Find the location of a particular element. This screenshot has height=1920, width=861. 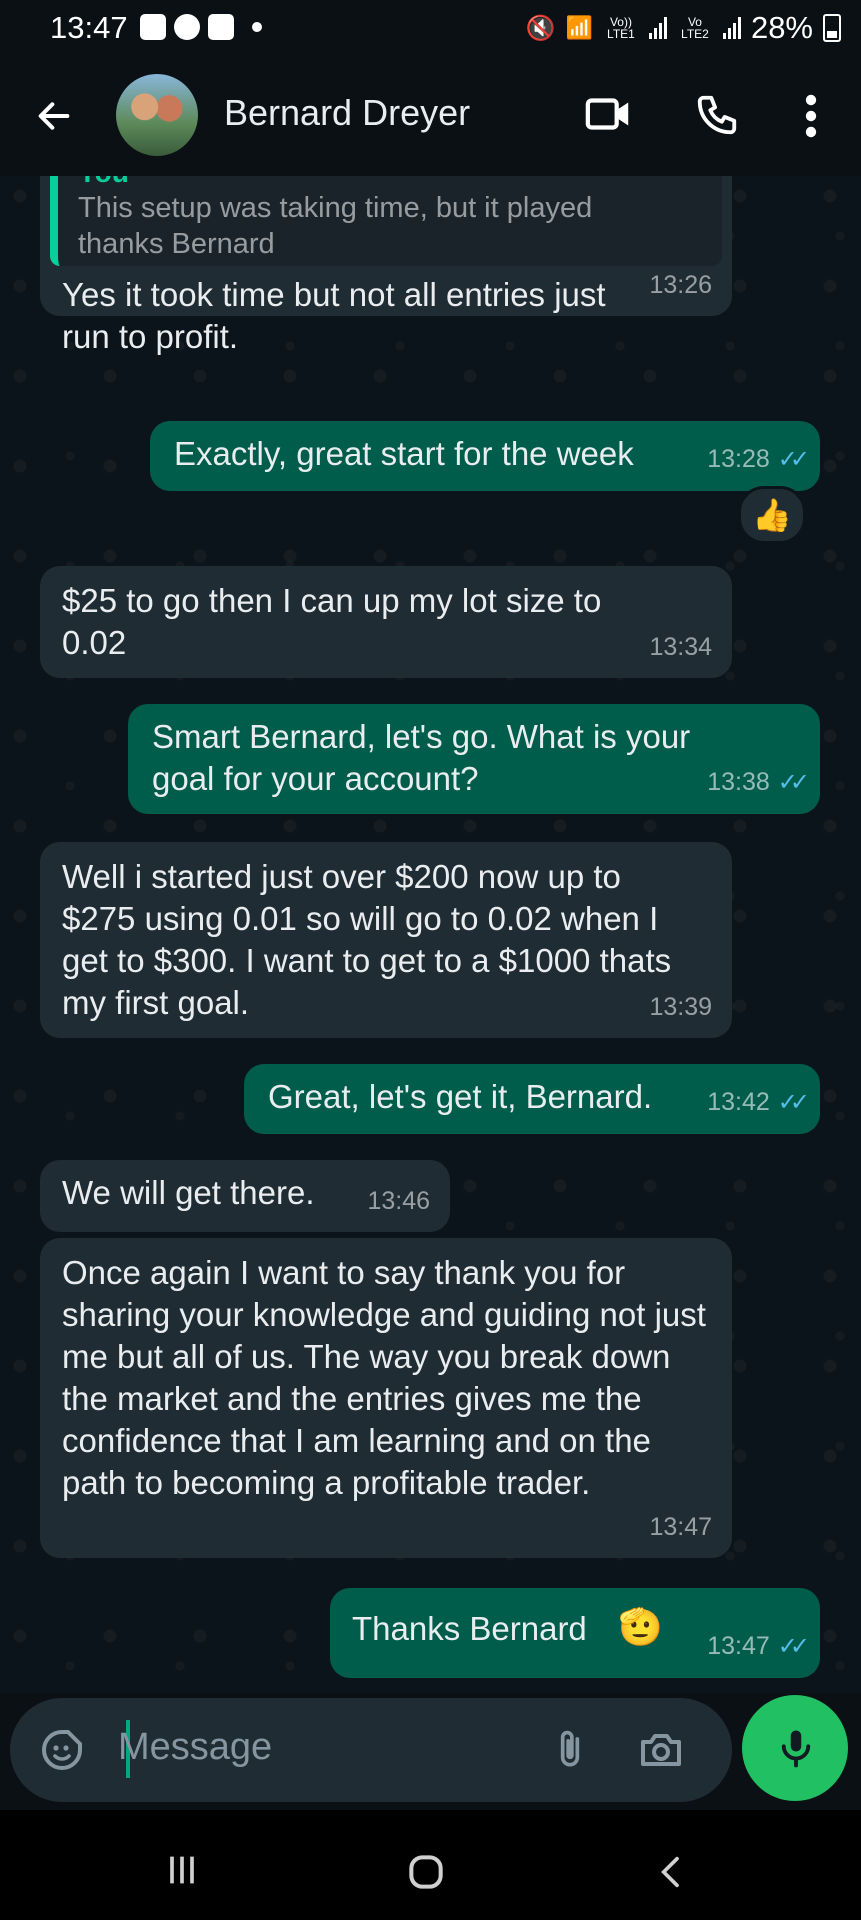

message-text: Thanks Bernard is located at coordinates (469, 1628).